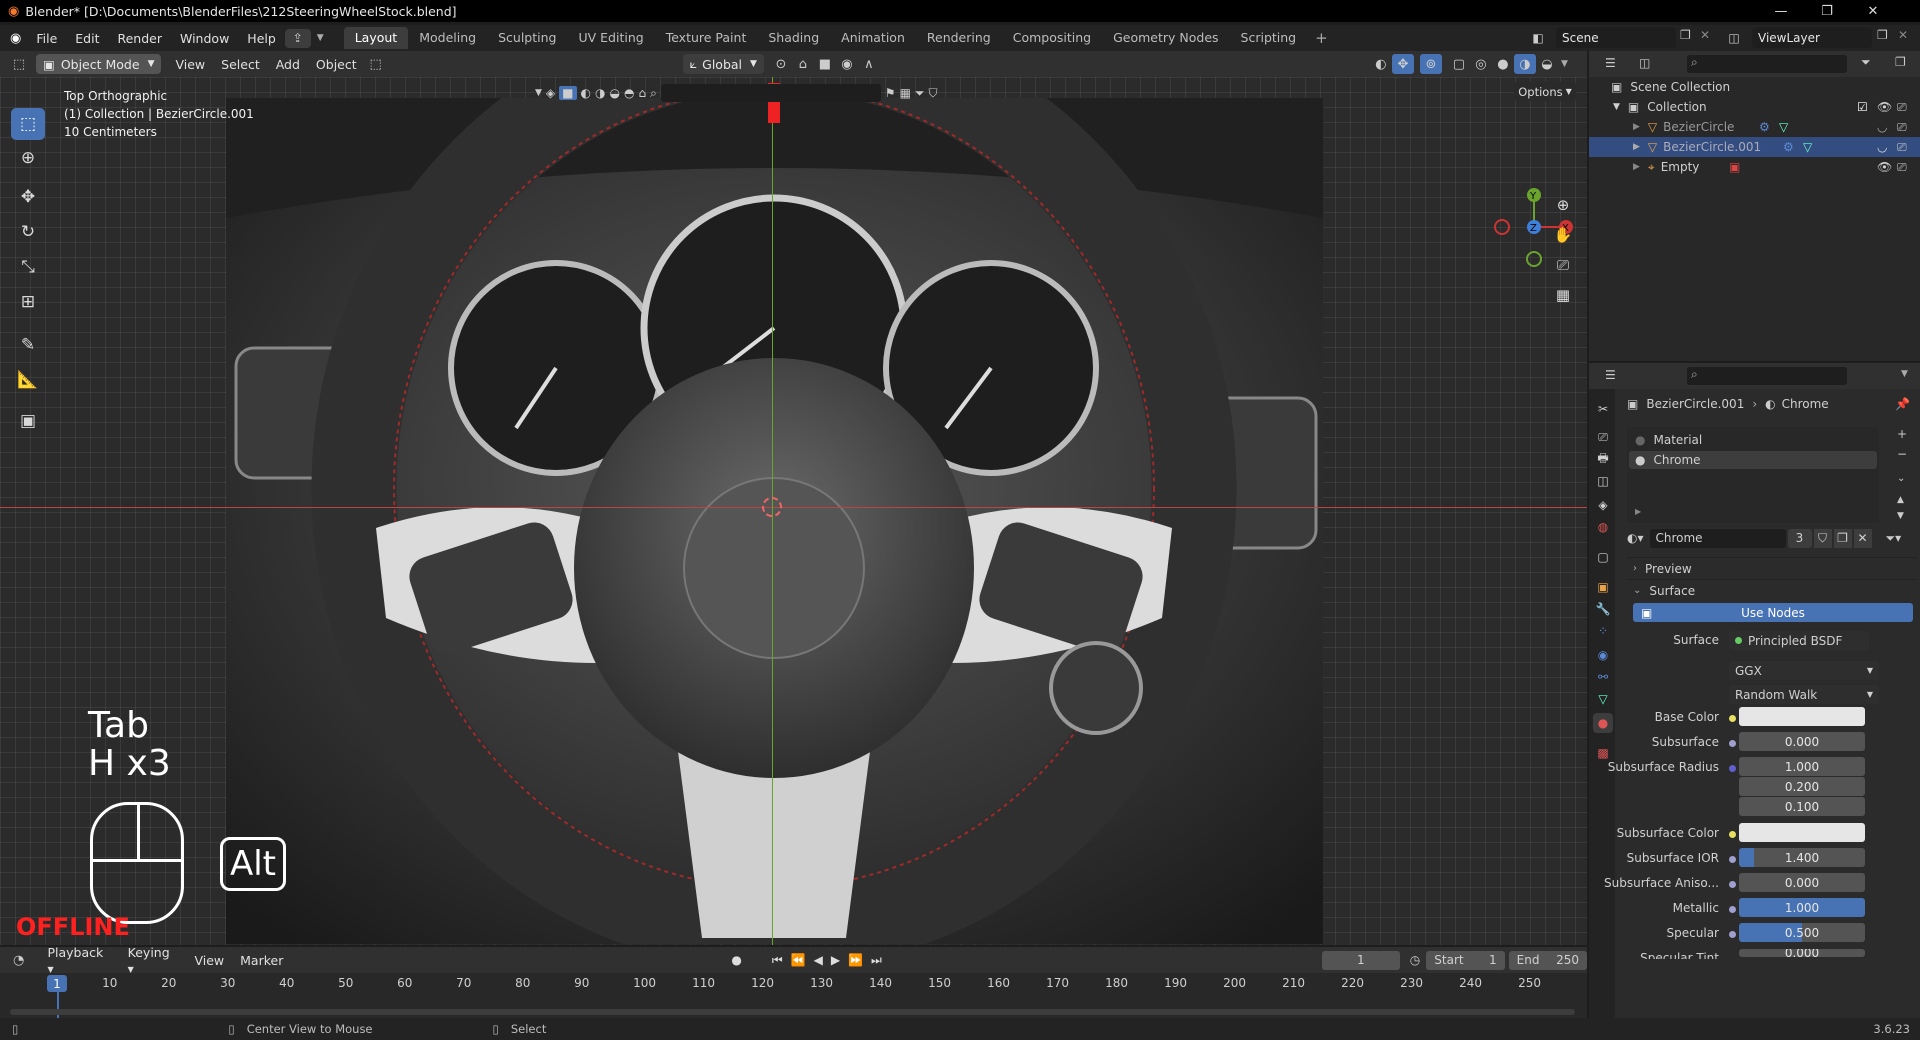  What do you see at coordinates (1882, 127) in the screenshot?
I see `eye-hidden-icon: ◡` at bounding box center [1882, 127].